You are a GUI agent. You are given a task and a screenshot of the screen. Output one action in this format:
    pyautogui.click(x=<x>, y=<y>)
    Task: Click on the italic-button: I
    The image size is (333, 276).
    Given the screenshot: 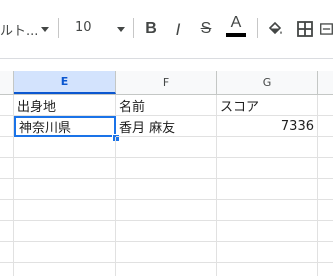 What is the action you would take?
    pyautogui.click(x=178, y=29)
    